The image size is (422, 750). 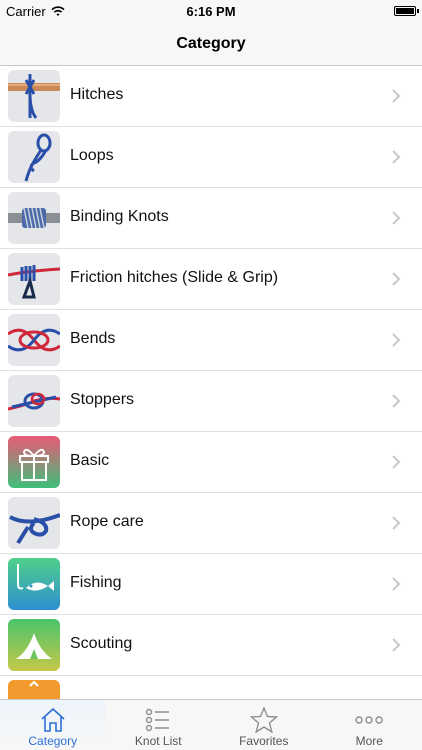 What do you see at coordinates (107, 521) in the screenshot?
I see `category-label: Rope care` at bounding box center [107, 521].